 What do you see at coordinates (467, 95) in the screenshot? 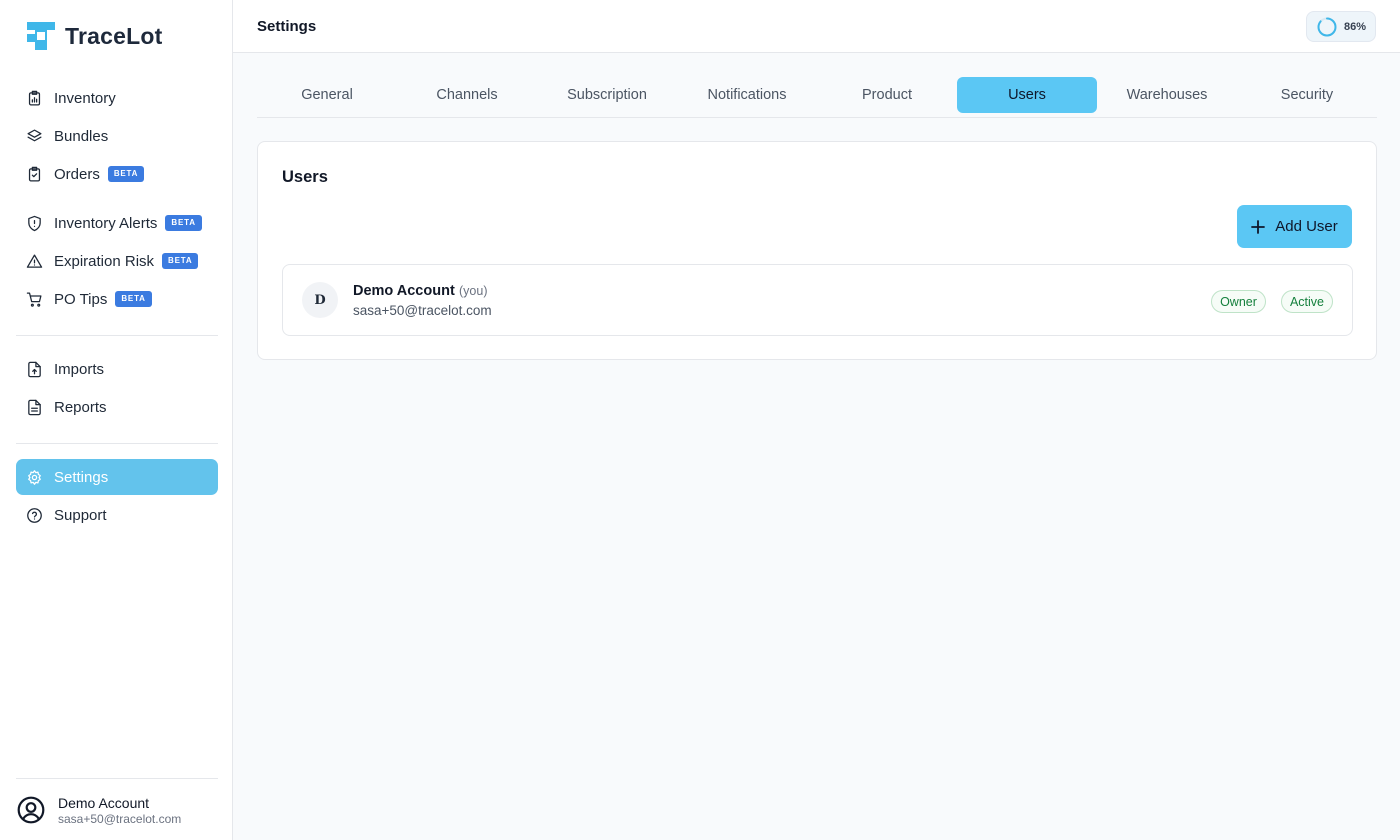
I see `tab-channels: Channels` at bounding box center [467, 95].